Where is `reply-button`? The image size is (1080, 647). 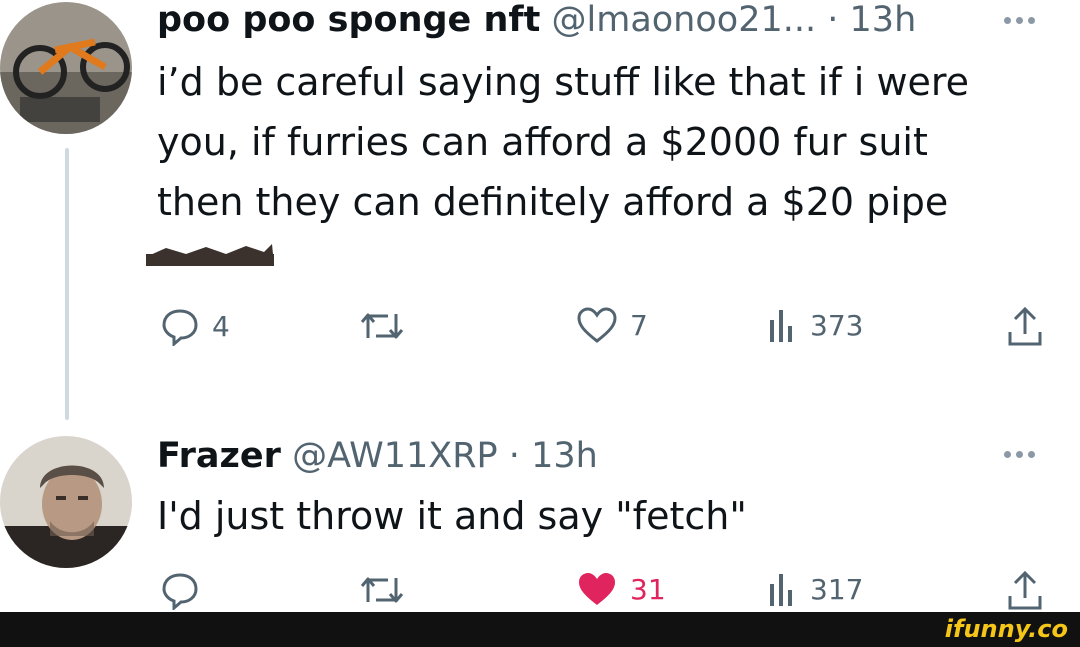
reply-button is located at coordinates (180, 590).